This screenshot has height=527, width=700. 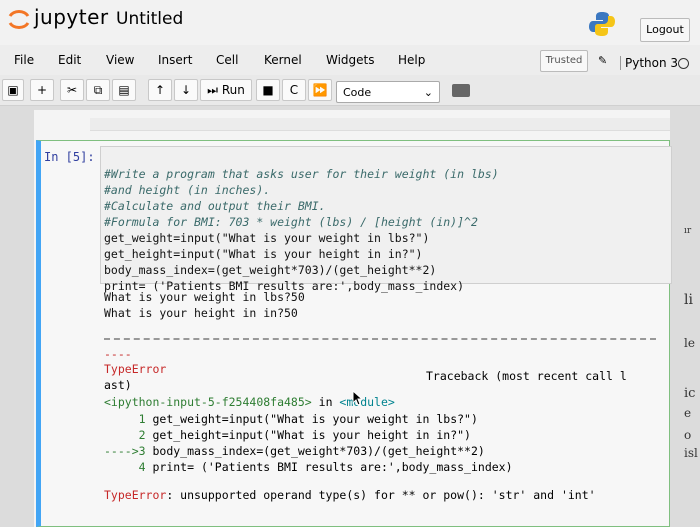 What do you see at coordinates (24, 60) in the screenshot?
I see `menu-file: File` at bounding box center [24, 60].